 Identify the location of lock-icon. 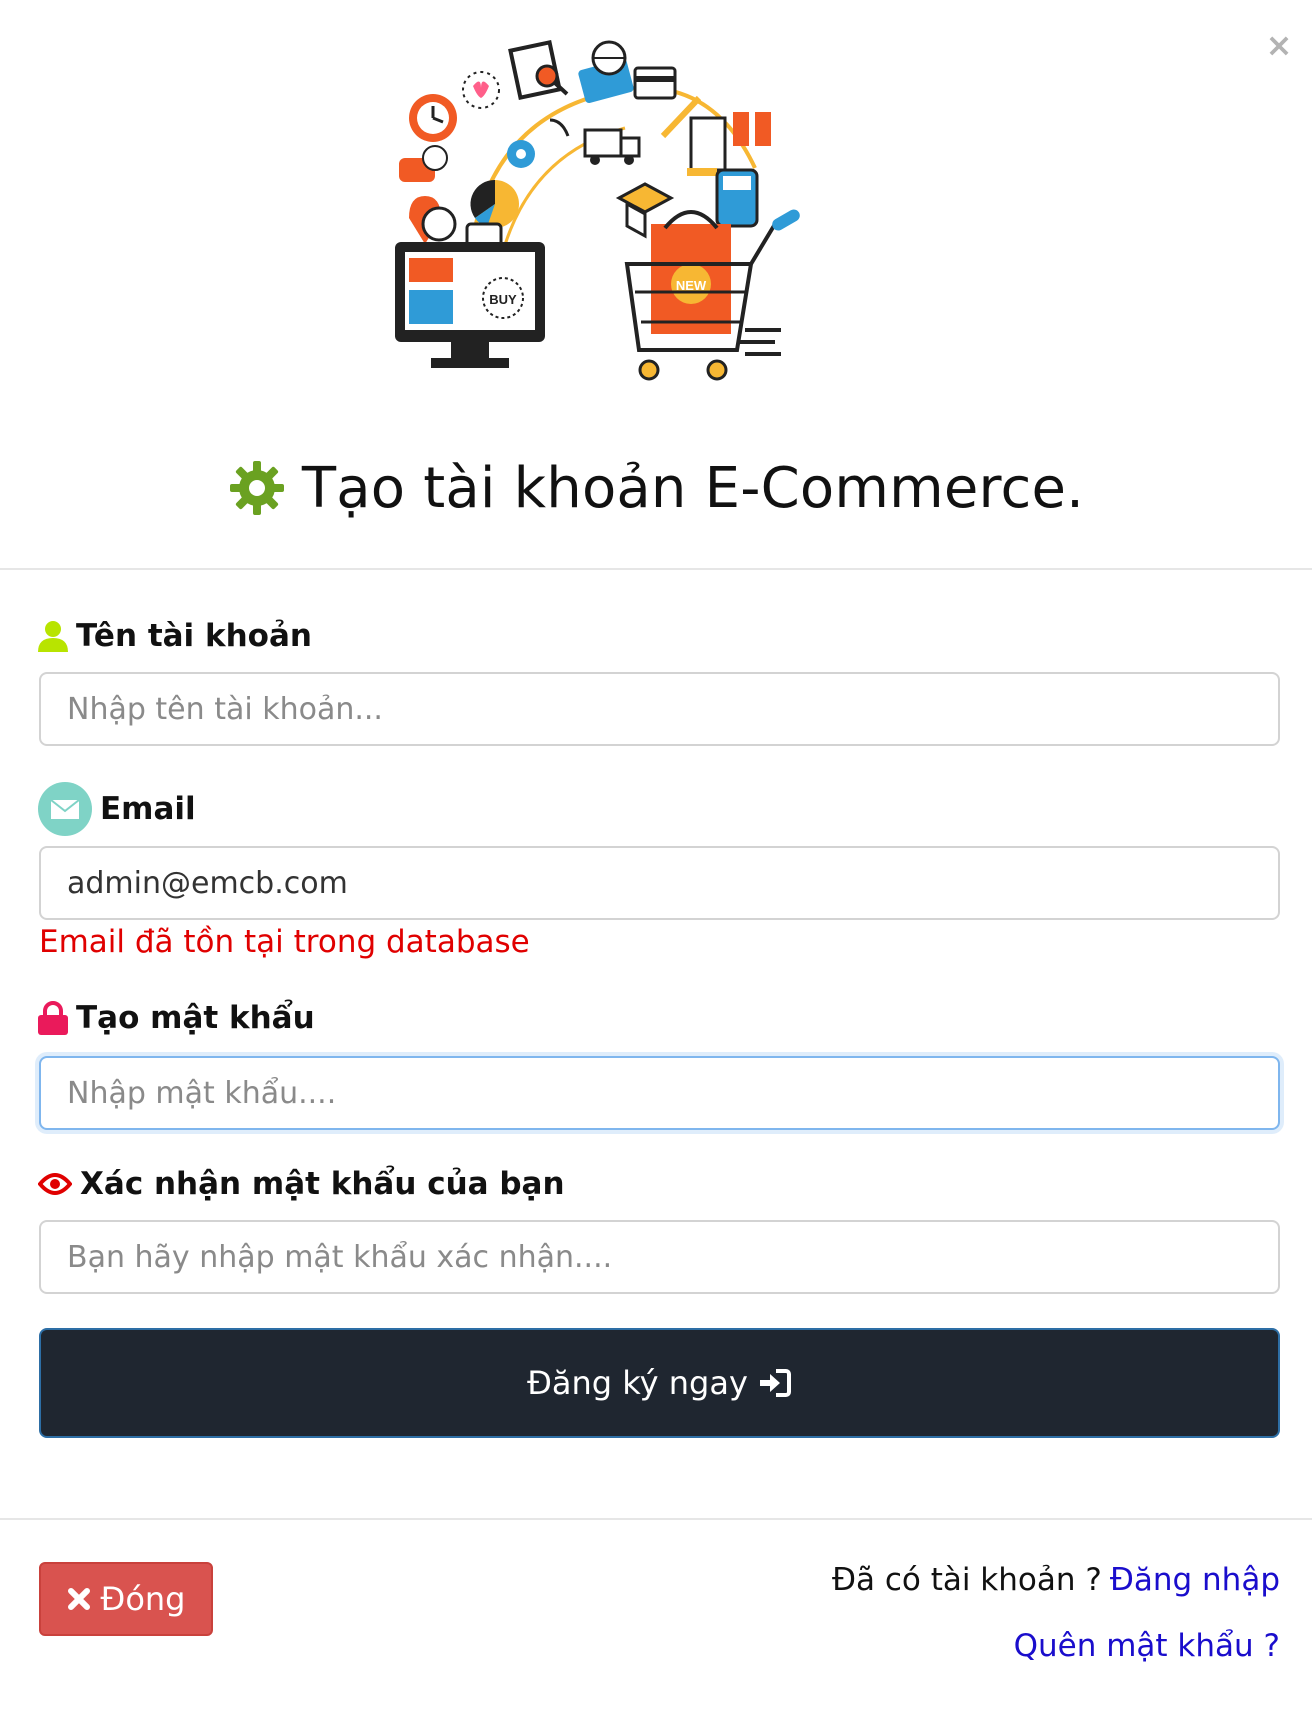
(53, 1018).